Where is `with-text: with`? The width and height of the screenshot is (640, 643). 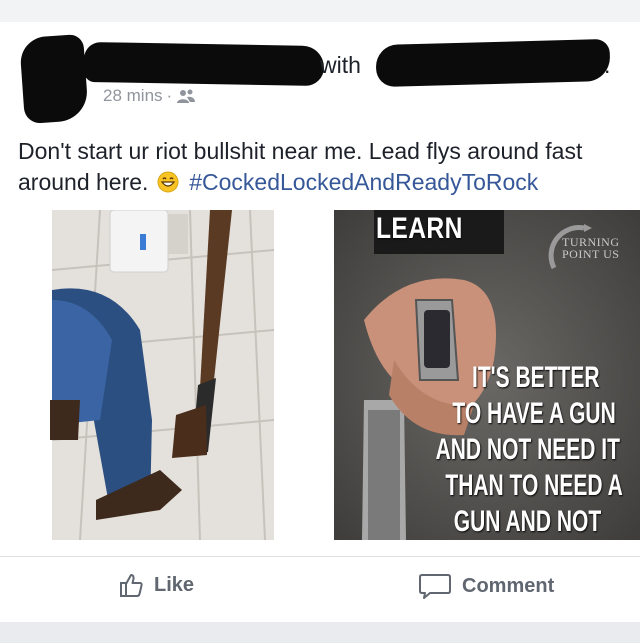
with-text: with is located at coordinates (340, 65).